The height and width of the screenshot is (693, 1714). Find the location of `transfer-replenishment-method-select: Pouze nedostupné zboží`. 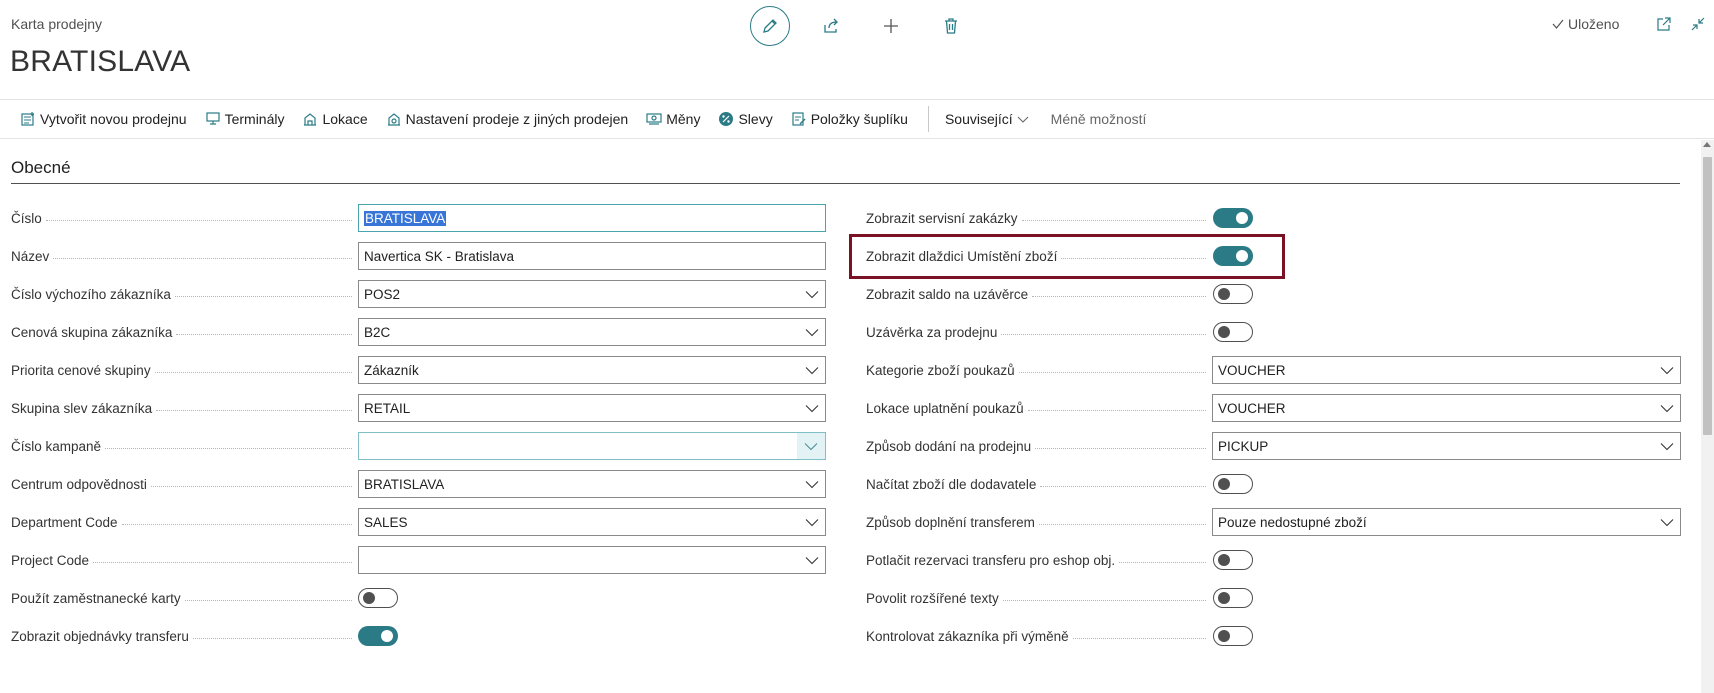

transfer-replenishment-method-select: Pouze nedostupné zboží is located at coordinates (1446, 522).